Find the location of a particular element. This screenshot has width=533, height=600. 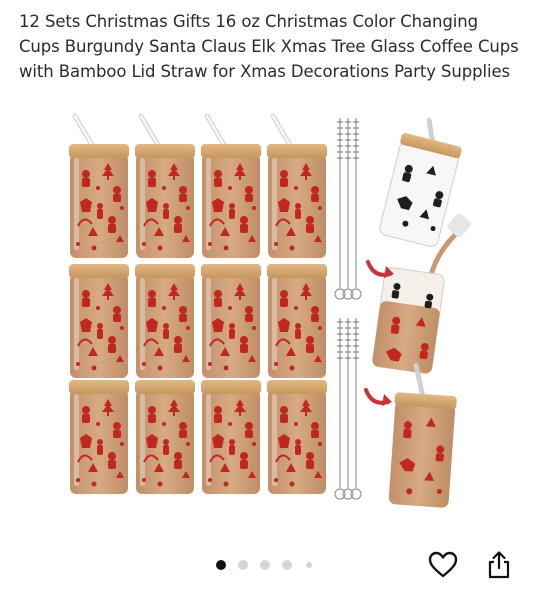

share-button is located at coordinates (499, 565).